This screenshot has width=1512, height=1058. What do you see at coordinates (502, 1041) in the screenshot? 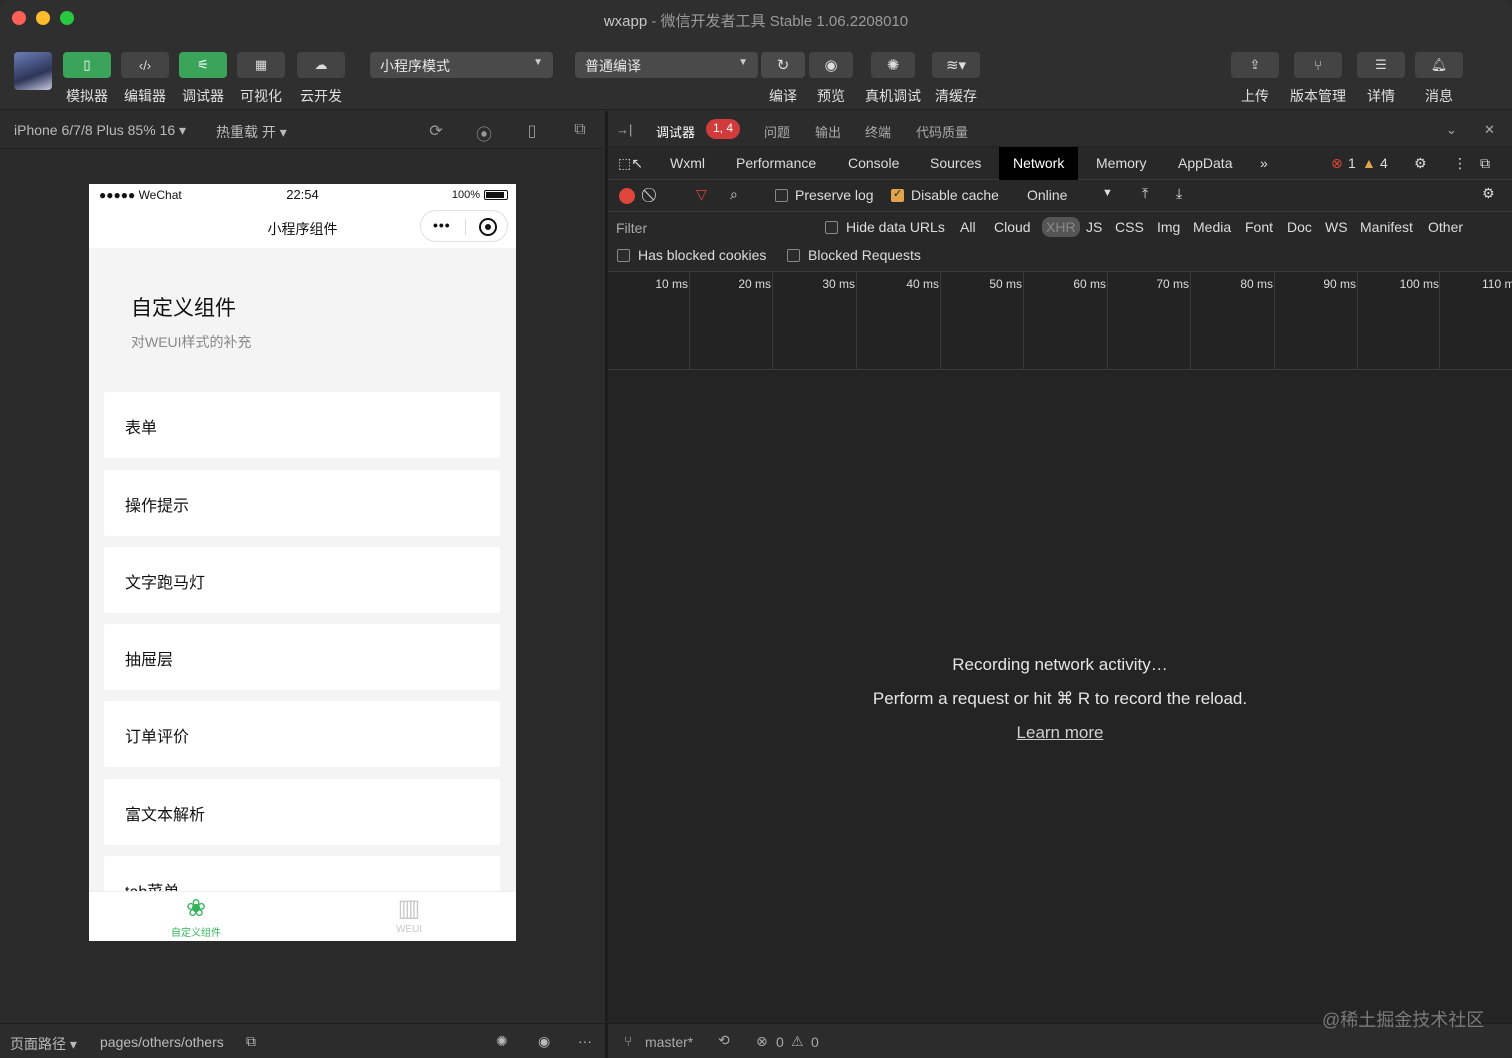
I see `bug-icon: ✺` at bounding box center [502, 1041].